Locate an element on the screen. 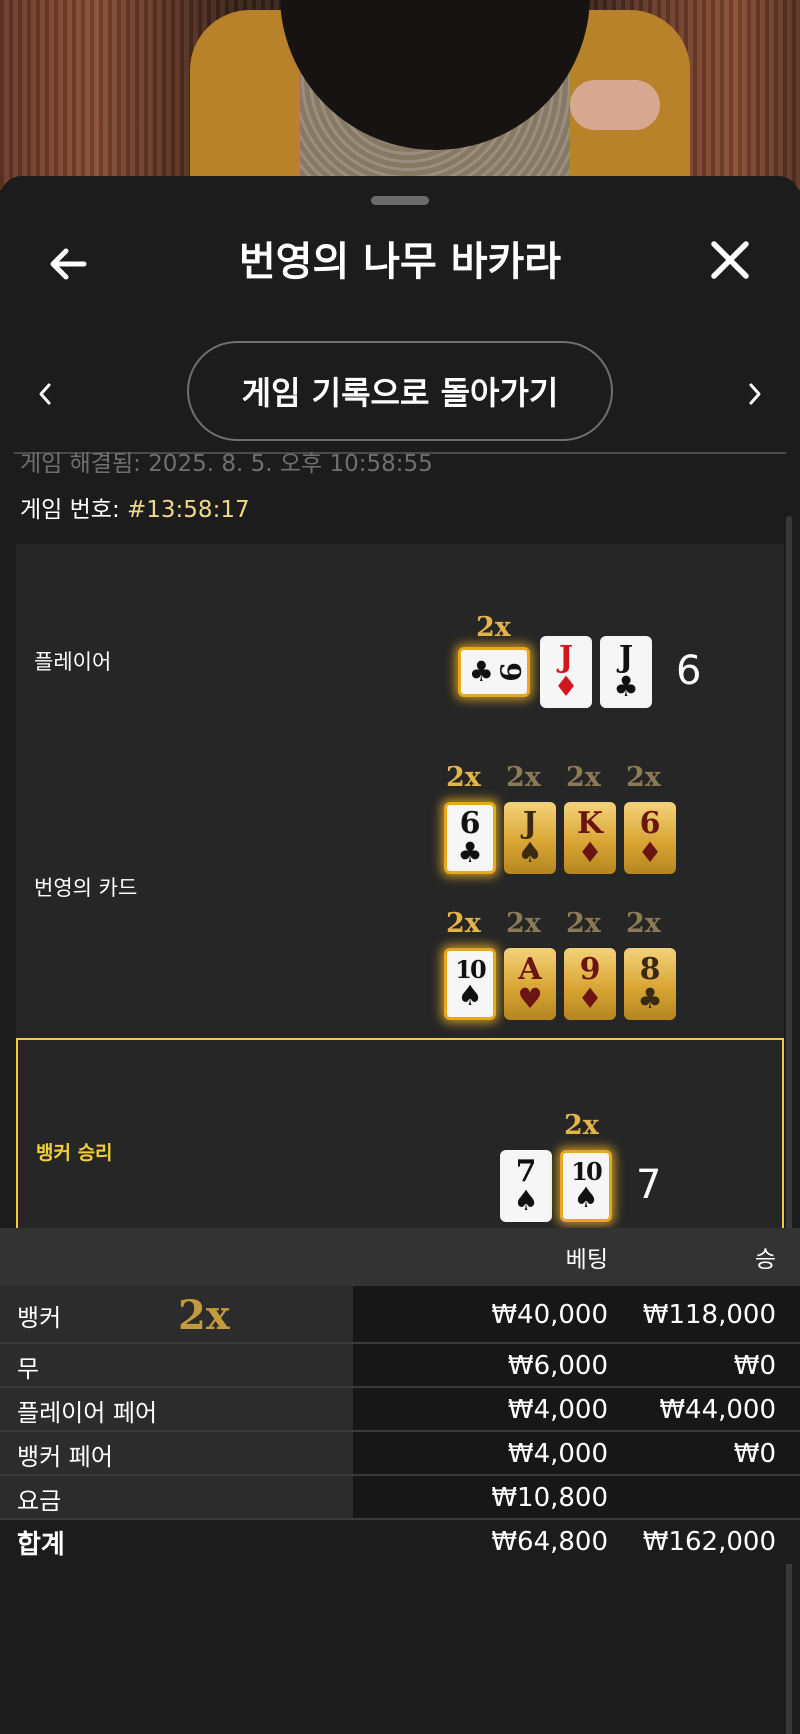 This screenshot has width=800, height=1734. total-bet-amount: ₩64,800 is located at coordinates (549, 1542).